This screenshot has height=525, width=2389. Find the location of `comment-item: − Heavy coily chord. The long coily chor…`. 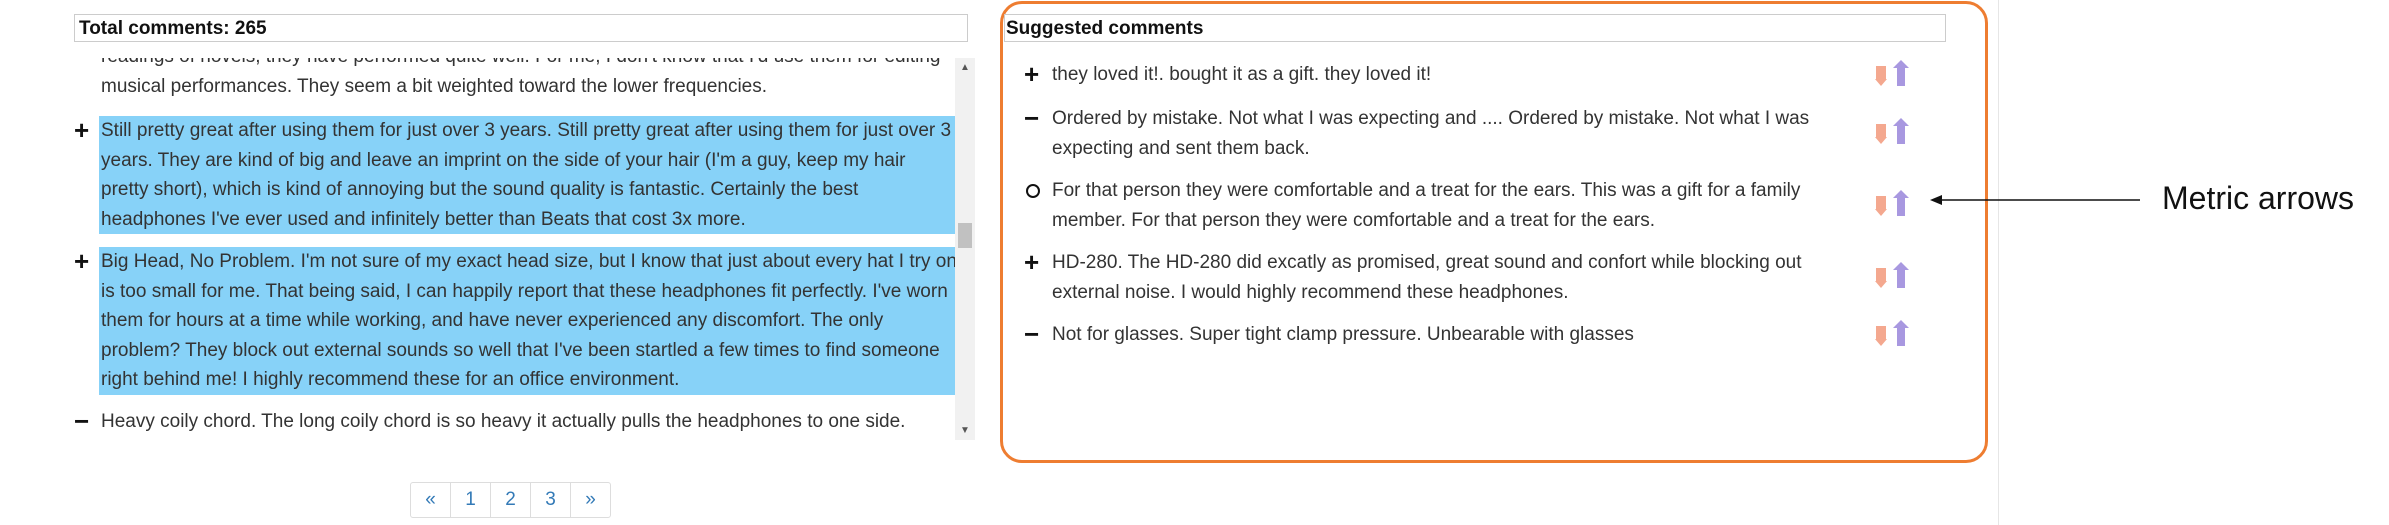

comment-item: − Heavy coily chord. The long coily chor… is located at coordinates (517, 421).